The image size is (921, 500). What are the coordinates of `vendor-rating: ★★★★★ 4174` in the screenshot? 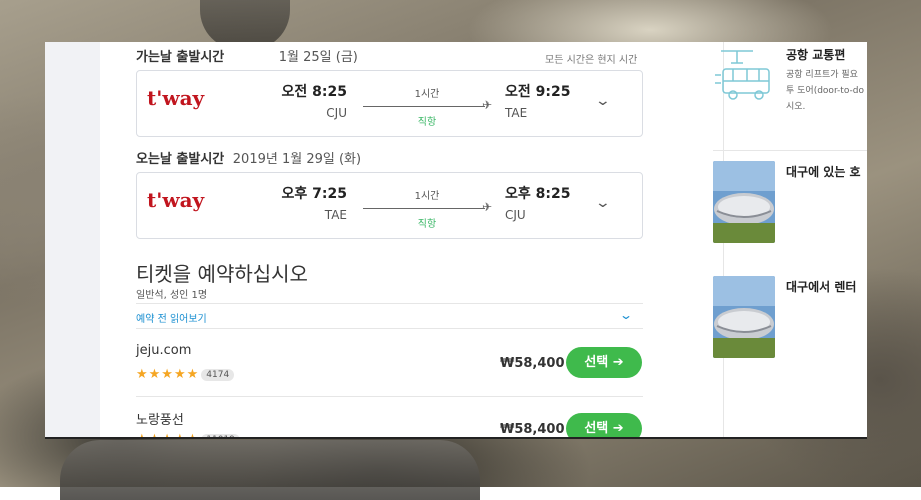 It's located at (185, 374).